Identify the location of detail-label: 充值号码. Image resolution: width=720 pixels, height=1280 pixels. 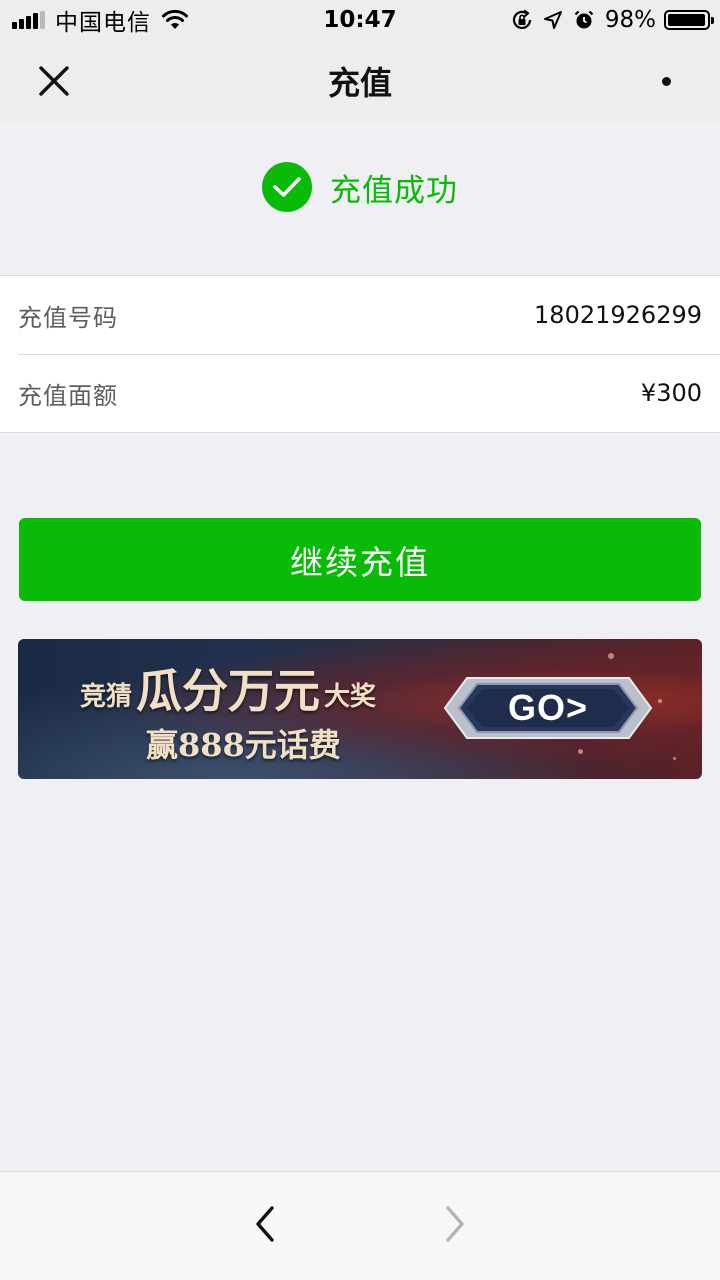
(68, 317).